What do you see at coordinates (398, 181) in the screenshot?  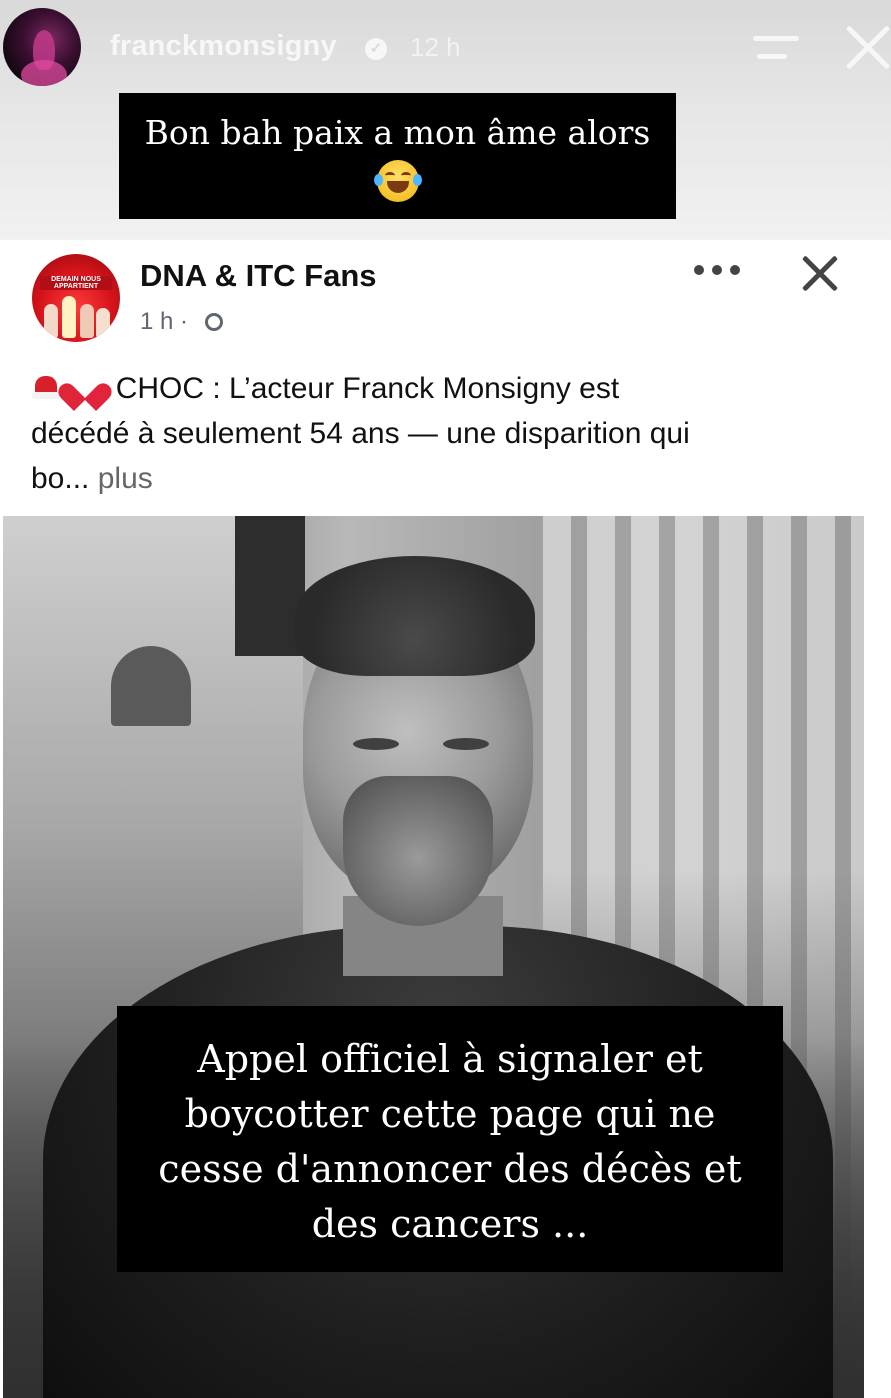 I see `face-with-tears-of-joy-icon` at bounding box center [398, 181].